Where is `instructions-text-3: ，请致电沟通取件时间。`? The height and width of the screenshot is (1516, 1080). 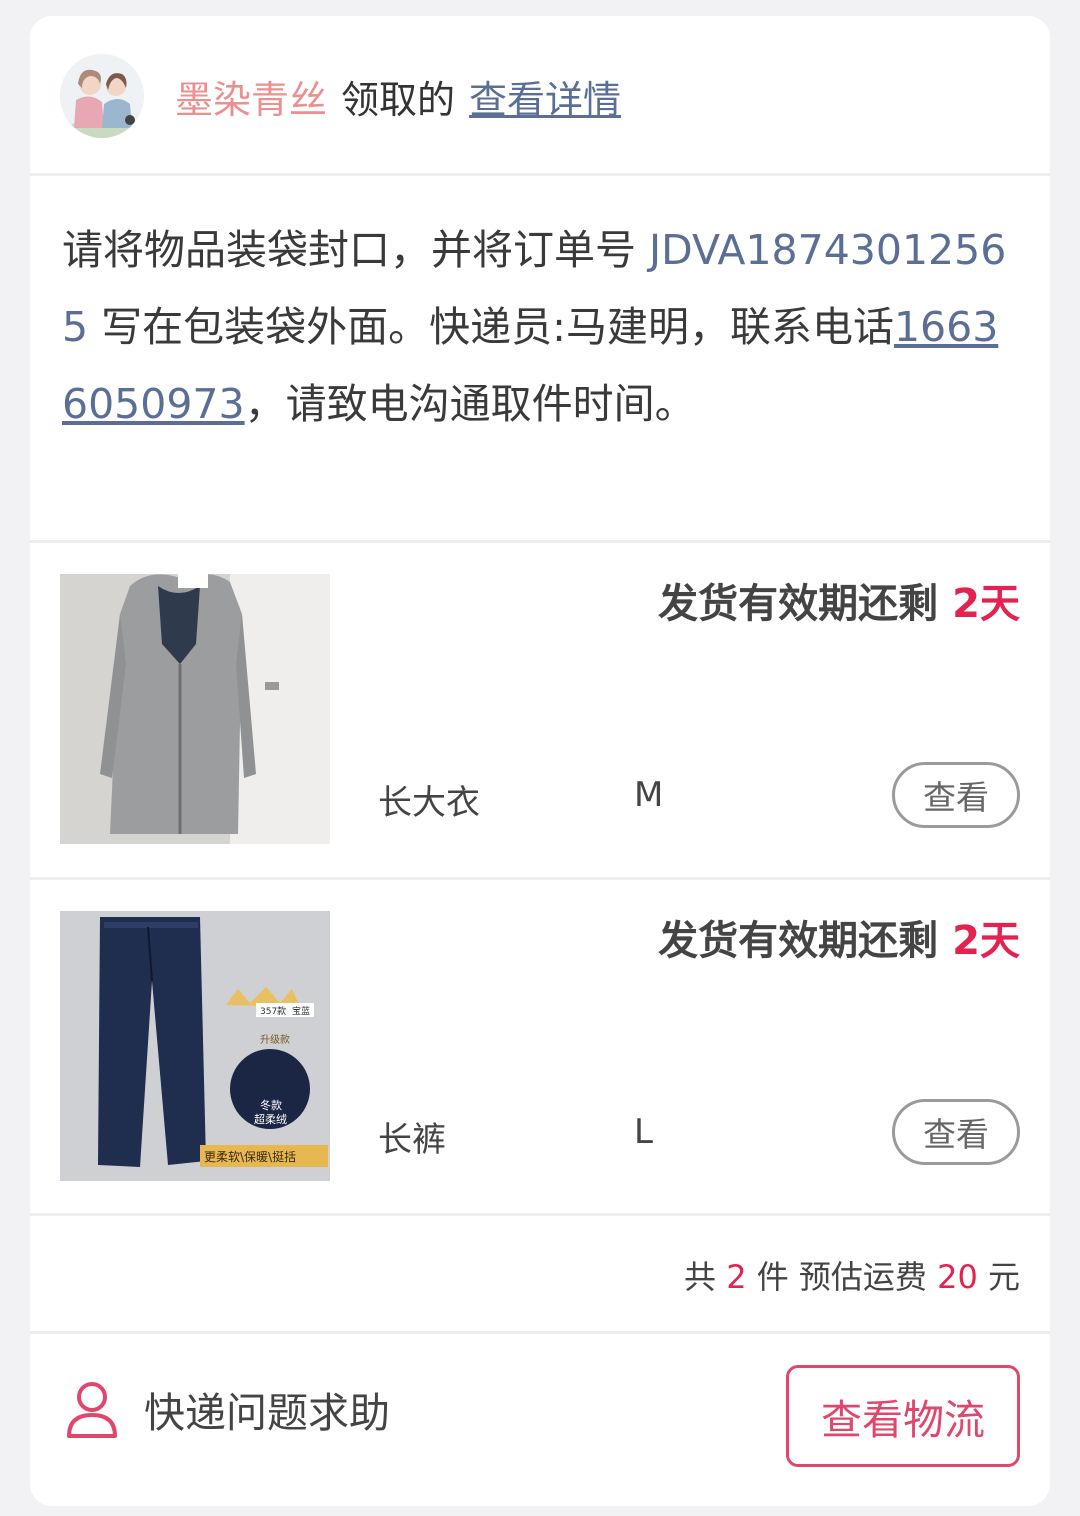 instructions-text-3: ，请致电沟通取件时间。 is located at coordinates (470, 404).